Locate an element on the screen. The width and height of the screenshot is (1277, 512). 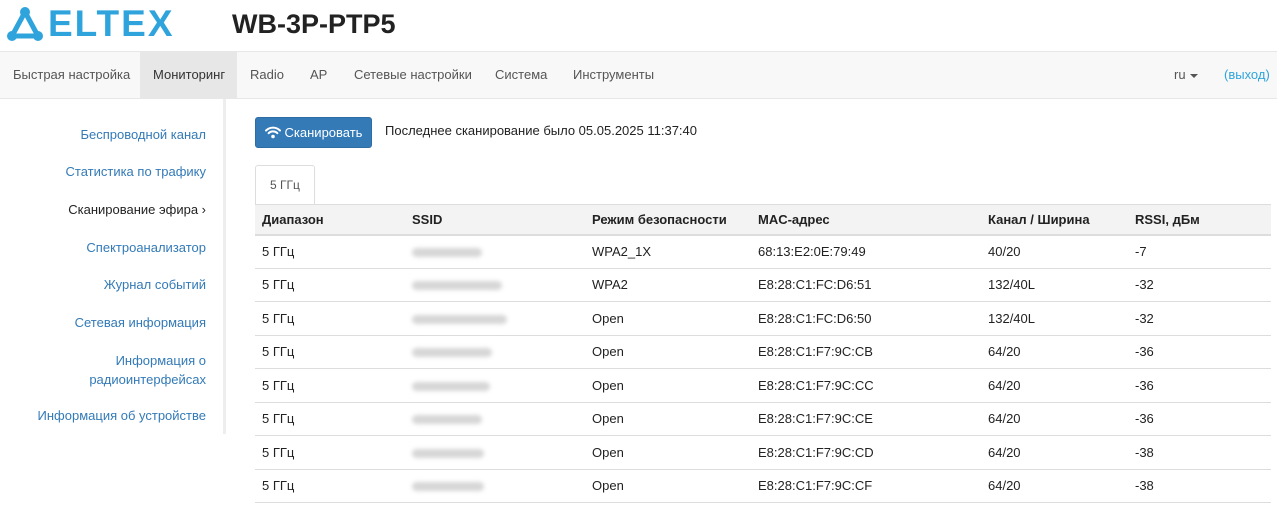
table-row: 5 ГГц WPA2_1X 68:13:E2:0E:79:49 40/20 -7 is located at coordinates (763, 251).